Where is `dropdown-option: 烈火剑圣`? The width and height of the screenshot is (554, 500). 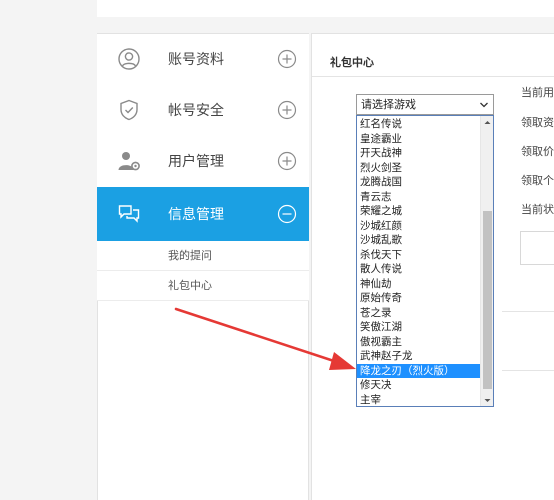
dropdown-option: 烈火剑圣 is located at coordinates (418, 168).